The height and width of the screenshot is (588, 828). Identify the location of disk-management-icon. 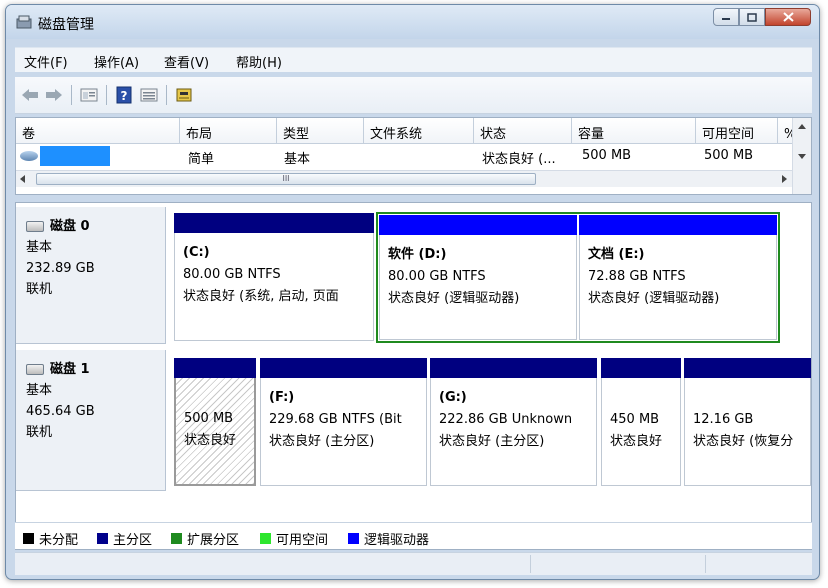
(24, 22).